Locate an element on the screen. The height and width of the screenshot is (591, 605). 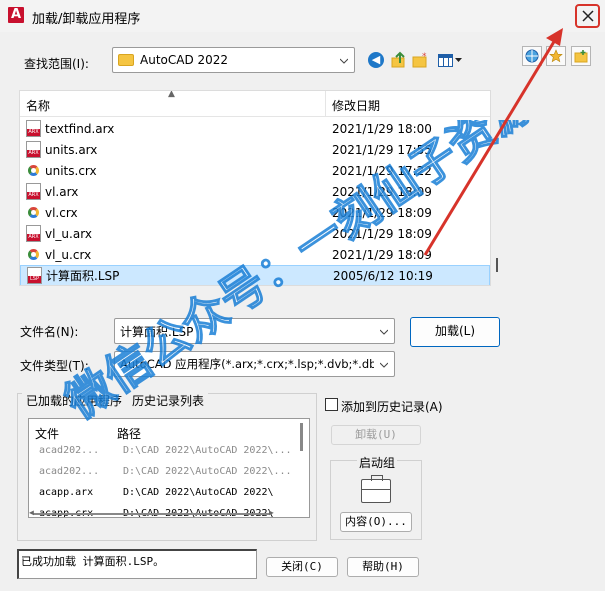
file-name-cell: 计算面积.LSP is located at coordinates (73, 275).